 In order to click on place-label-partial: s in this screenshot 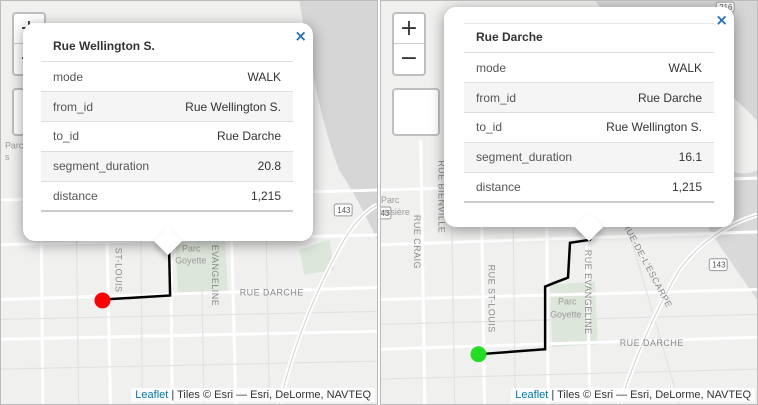, I will do `click(7, 157)`.